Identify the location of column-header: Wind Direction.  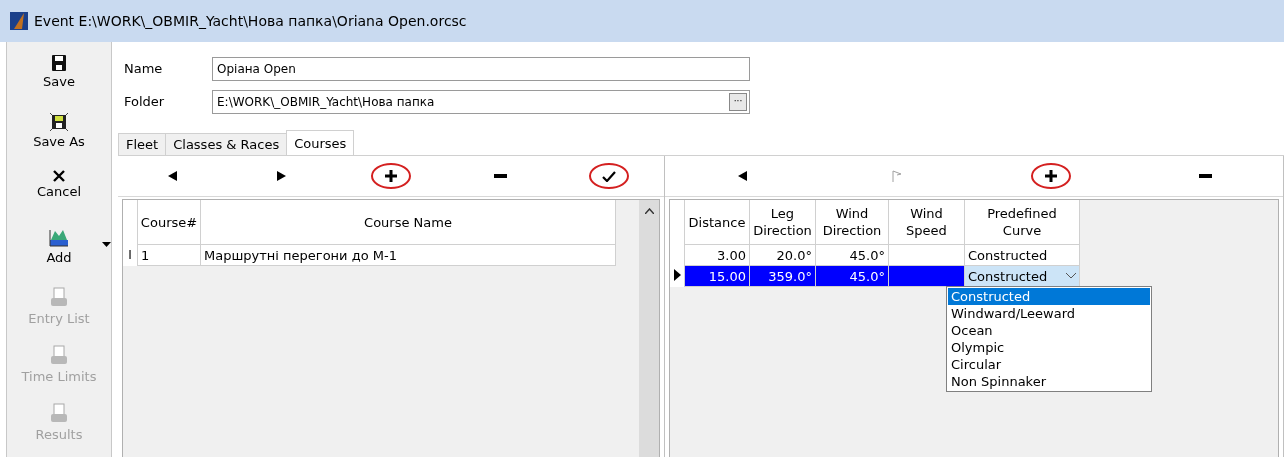
(852, 222).